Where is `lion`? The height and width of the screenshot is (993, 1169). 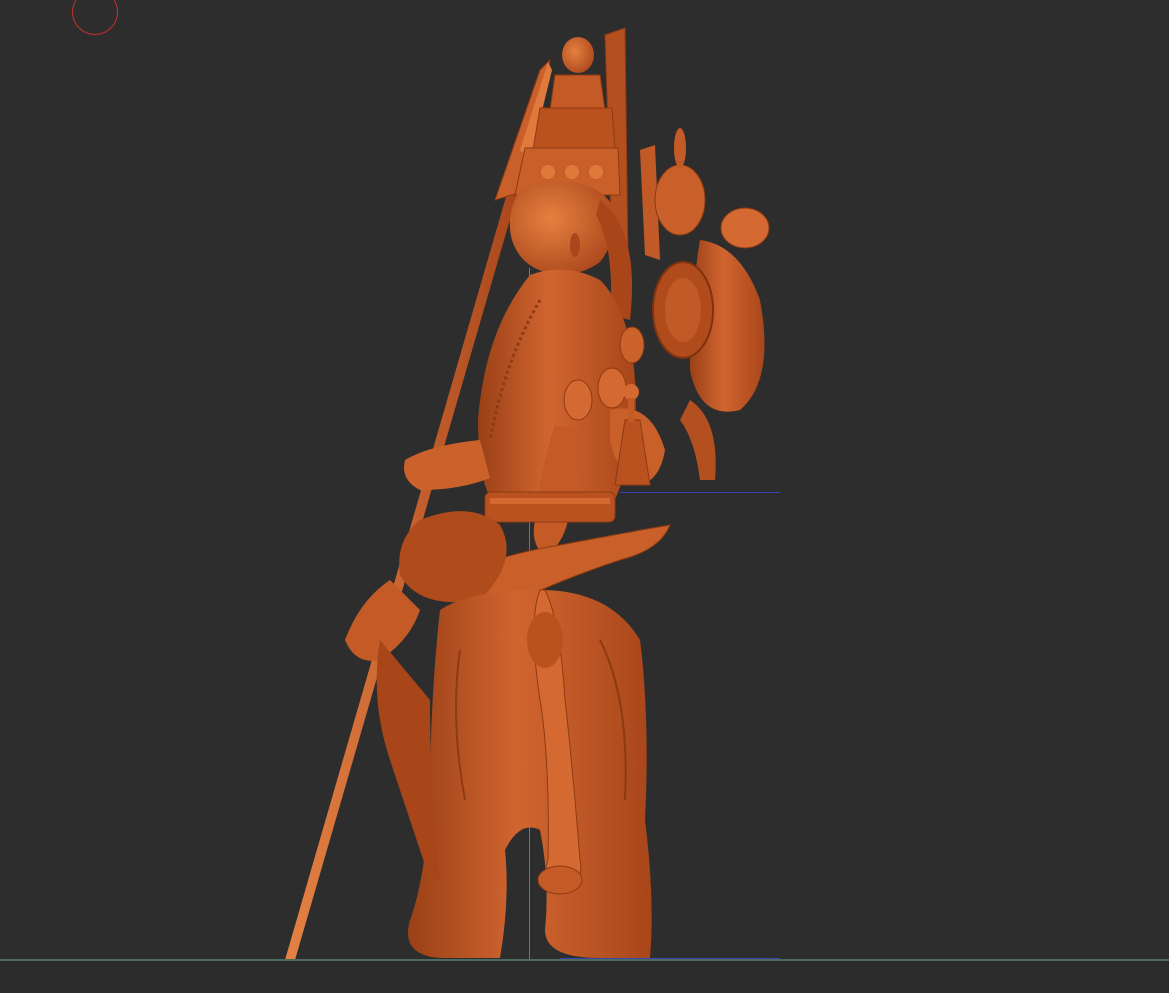
lion is located at coordinates (514, 773).